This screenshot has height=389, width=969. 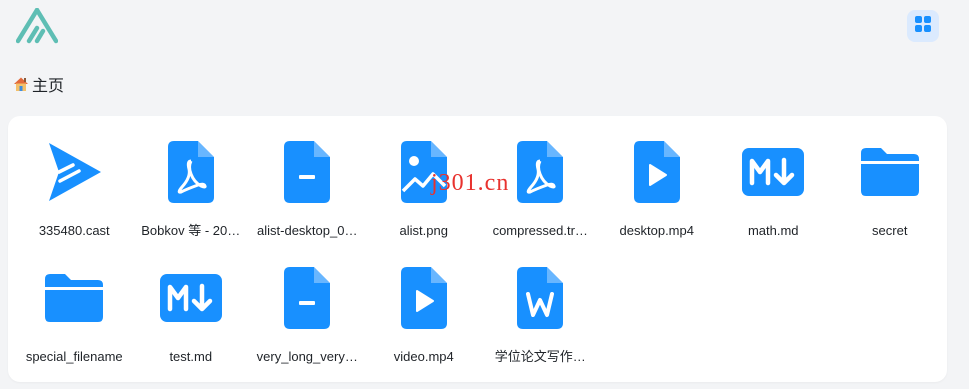 I want to click on breadcrumb-home-label: 主页, so click(x=48, y=86).